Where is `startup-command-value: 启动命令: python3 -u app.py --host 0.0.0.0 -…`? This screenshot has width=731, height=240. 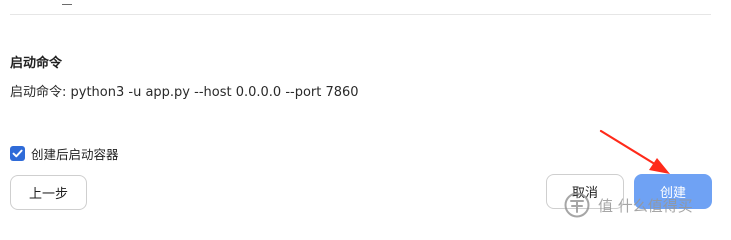 startup-command-value: 启动命令: python3 -u app.py --host 0.0.0.0 -… is located at coordinates (184, 92).